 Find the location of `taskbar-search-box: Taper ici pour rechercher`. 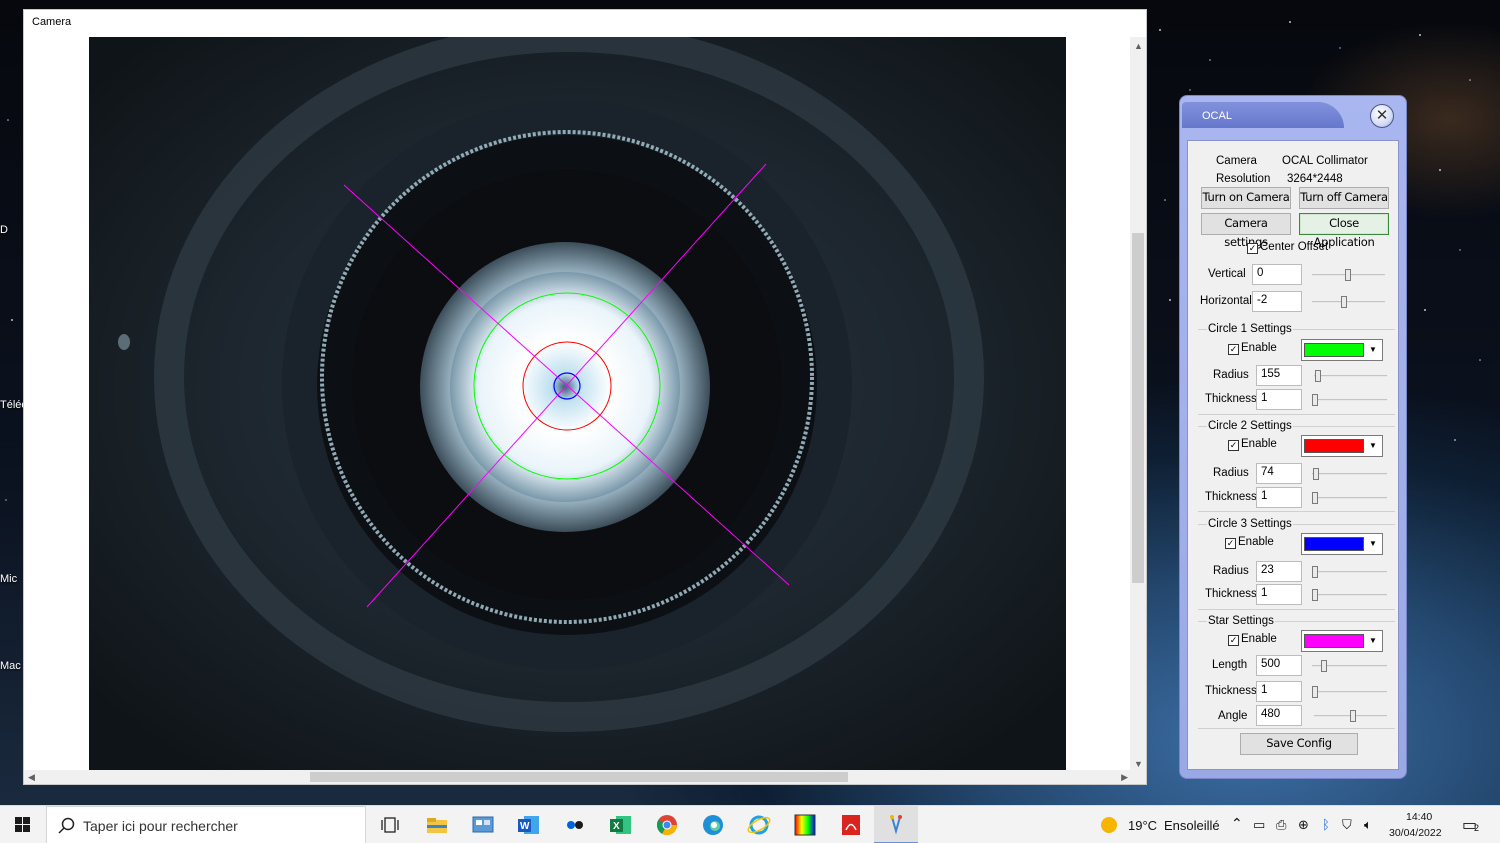

taskbar-search-box: Taper ici pour rechercher is located at coordinates (206, 824).